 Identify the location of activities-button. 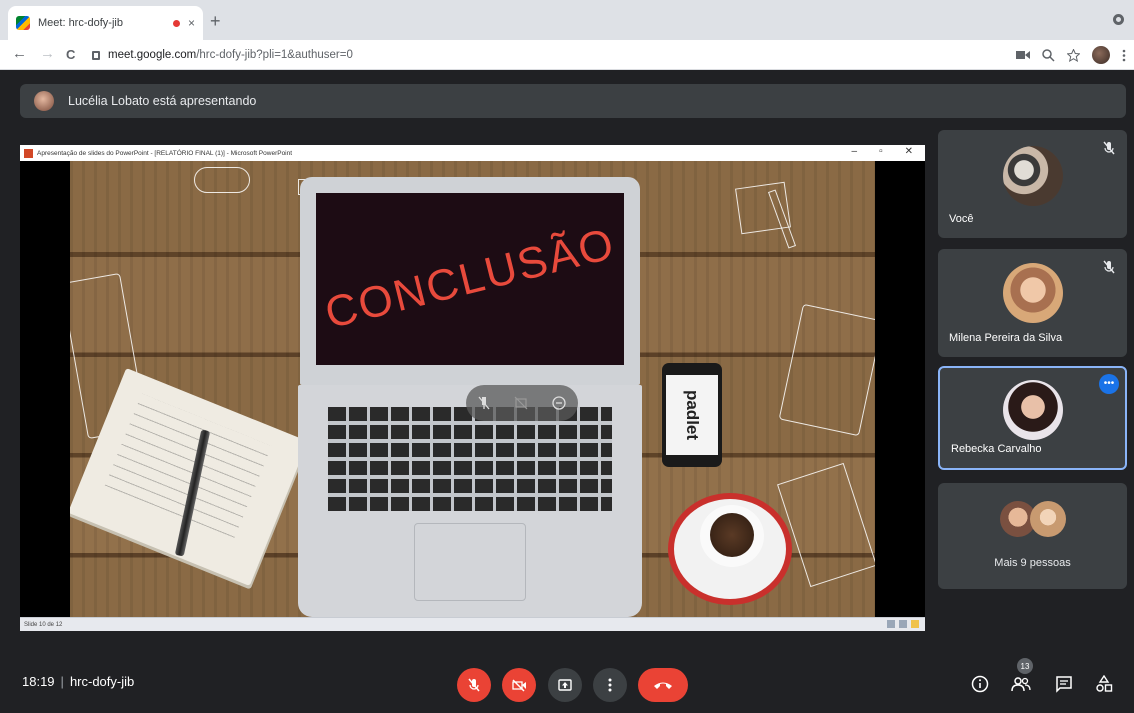
(1104, 684).